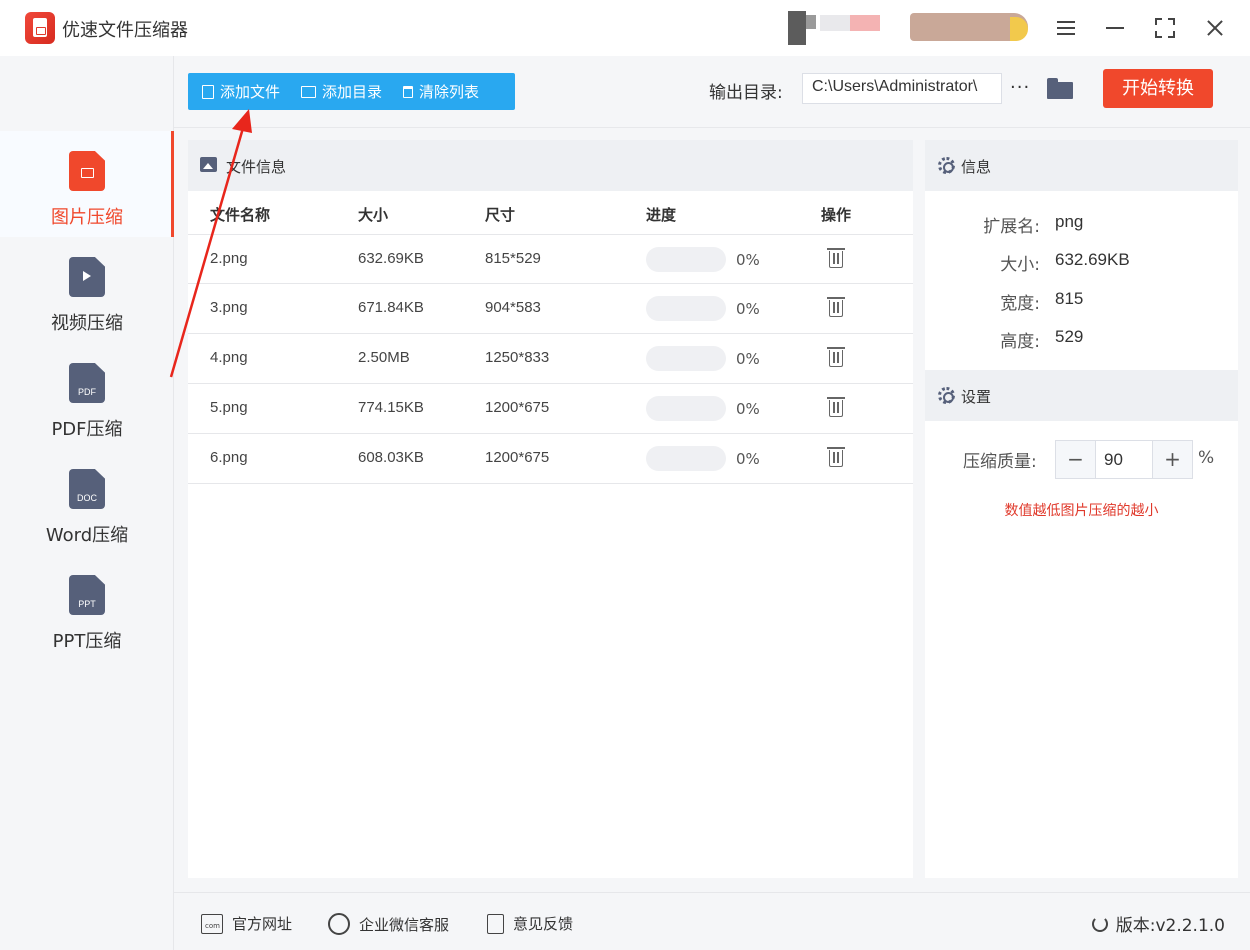 The height and width of the screenshot is (950, 1250). Describe the element at coordinates (240, 214) in the screenshot. I see `column-header-name: 文件名称` at that location.